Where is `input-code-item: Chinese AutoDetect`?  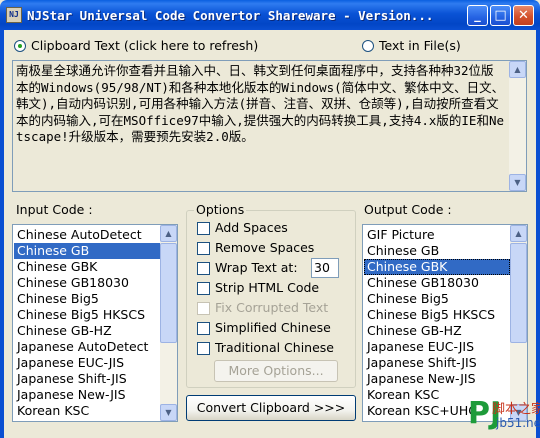
input-code-item: Chinese AutoDetect is located at coordinates (87, 235).